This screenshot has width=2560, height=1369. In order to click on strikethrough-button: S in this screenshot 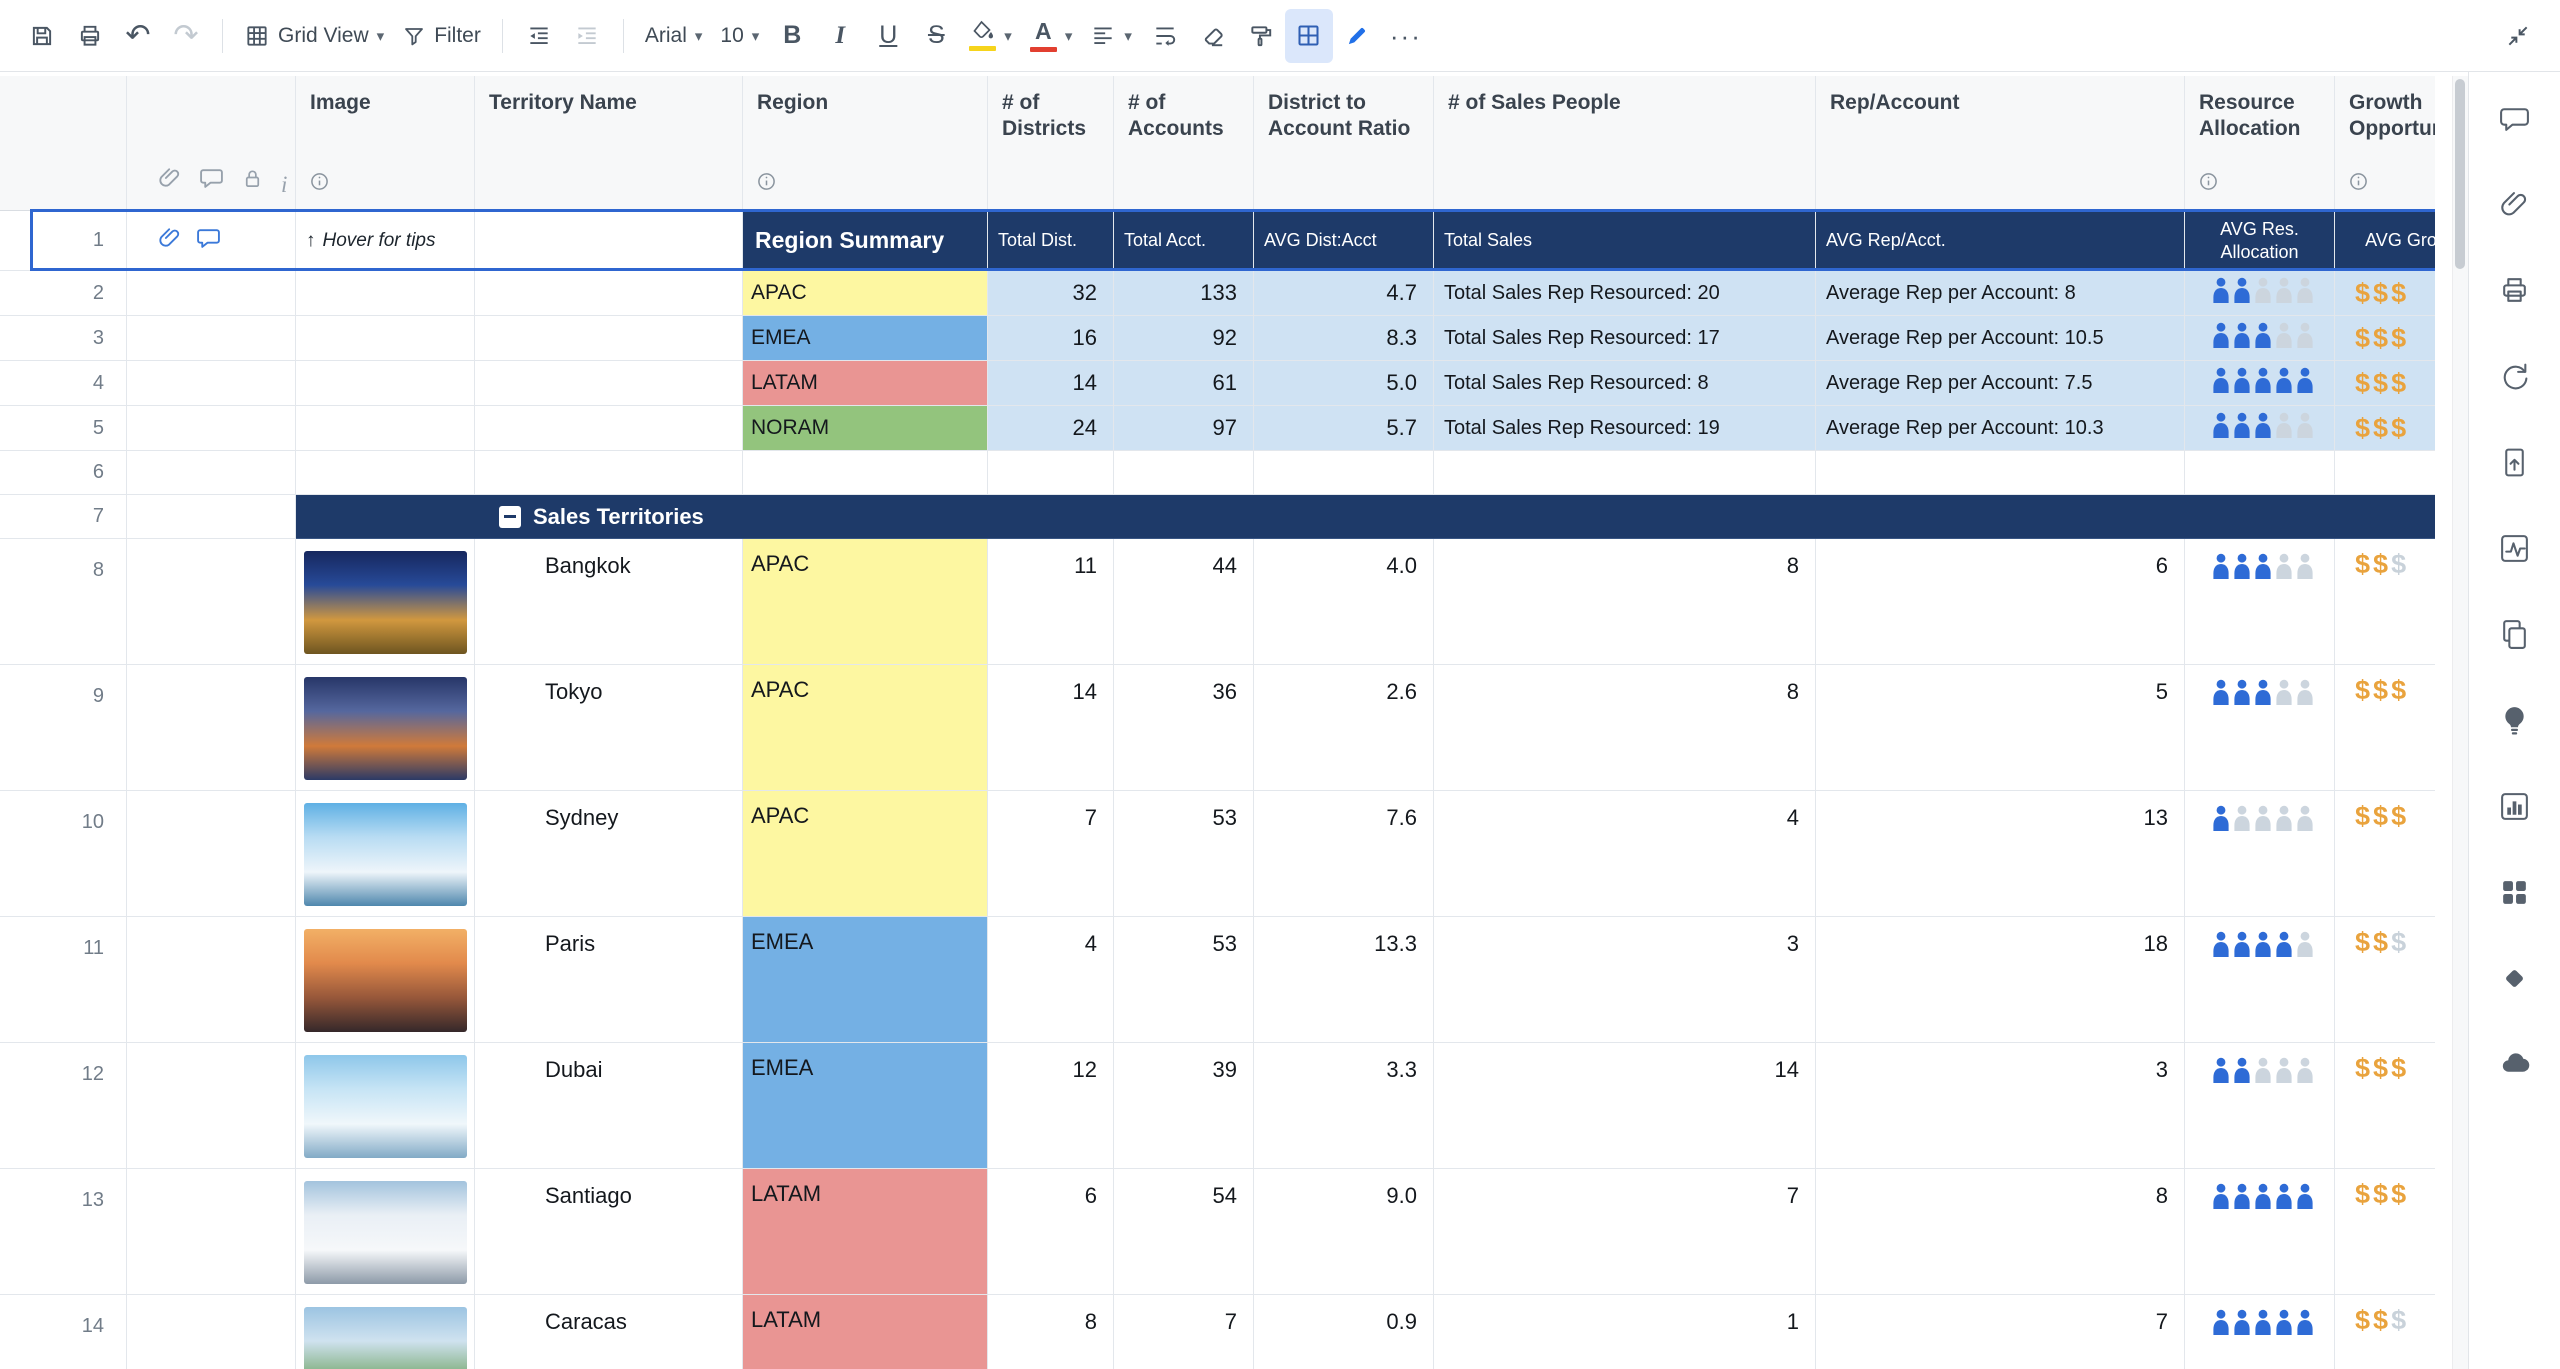, I will do `click(936, 36)`.